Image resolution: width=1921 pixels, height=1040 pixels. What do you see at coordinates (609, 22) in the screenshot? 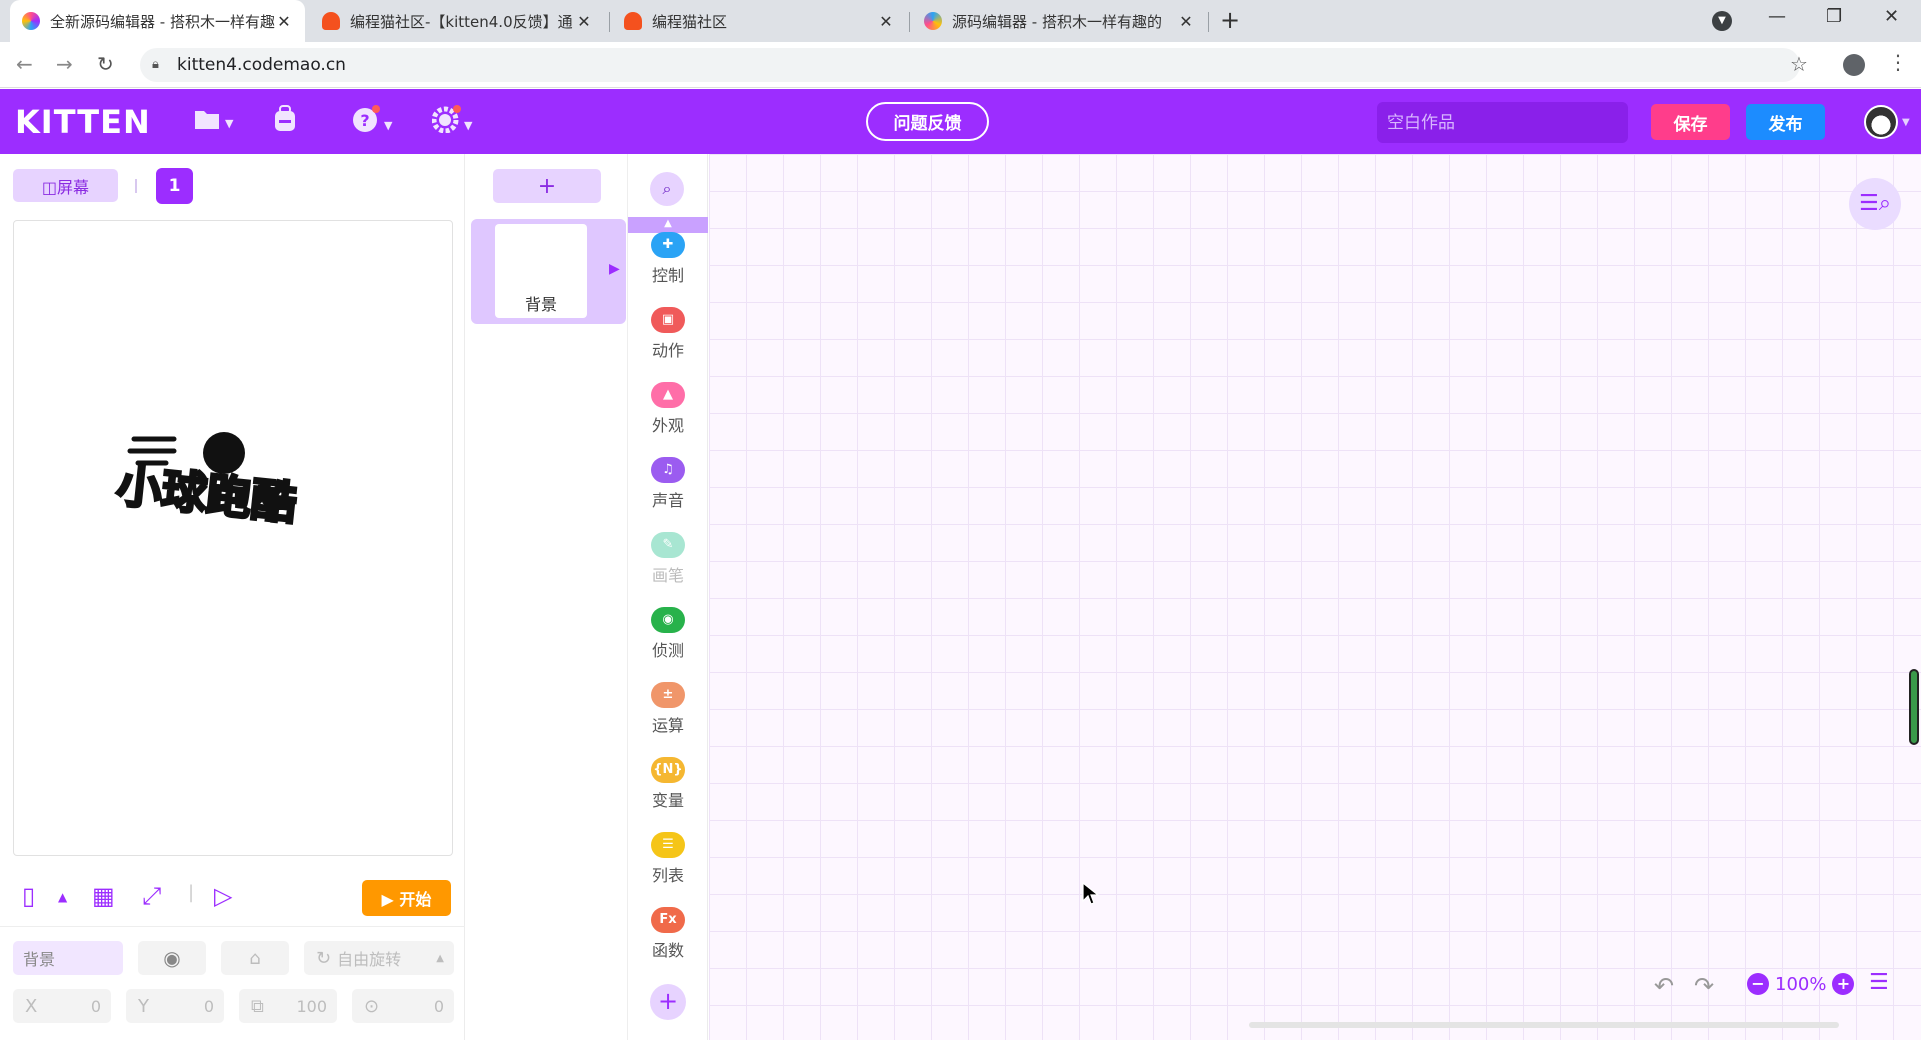
I see `tab-separator` at bounding box center [609, 22].